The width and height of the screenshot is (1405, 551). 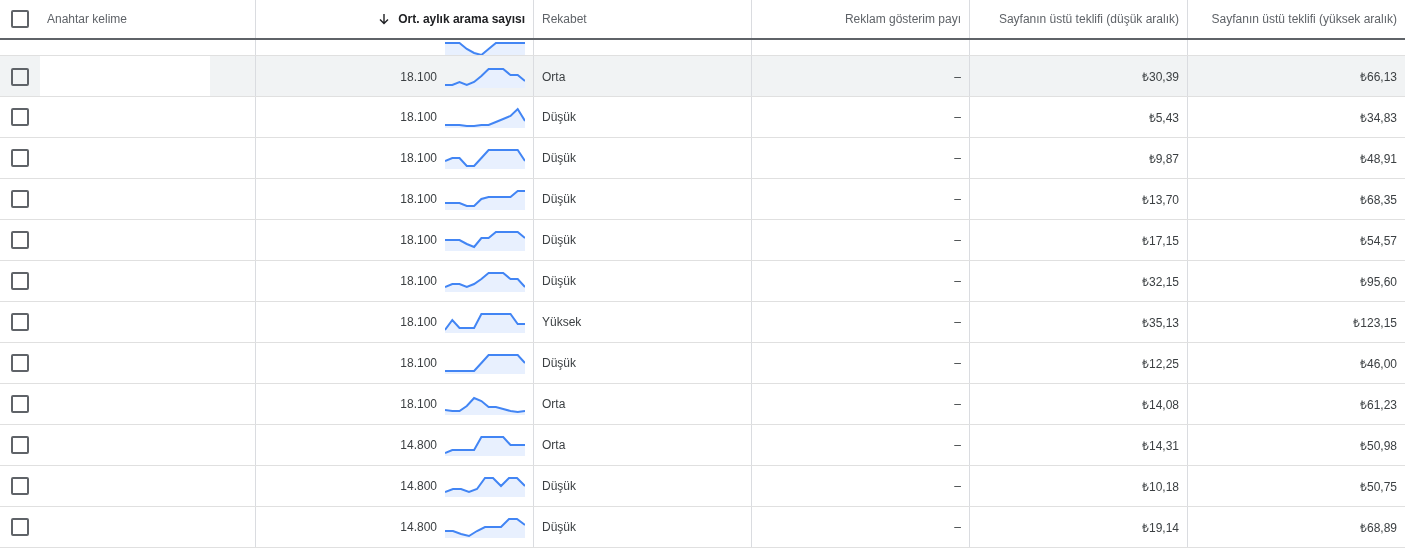 What do you see at coordinates (702, 199) in the screenshot?
I see `table-row: 18.100 Düşük – ₺13,70 ₺68,35` at bounding box center [702, 199].